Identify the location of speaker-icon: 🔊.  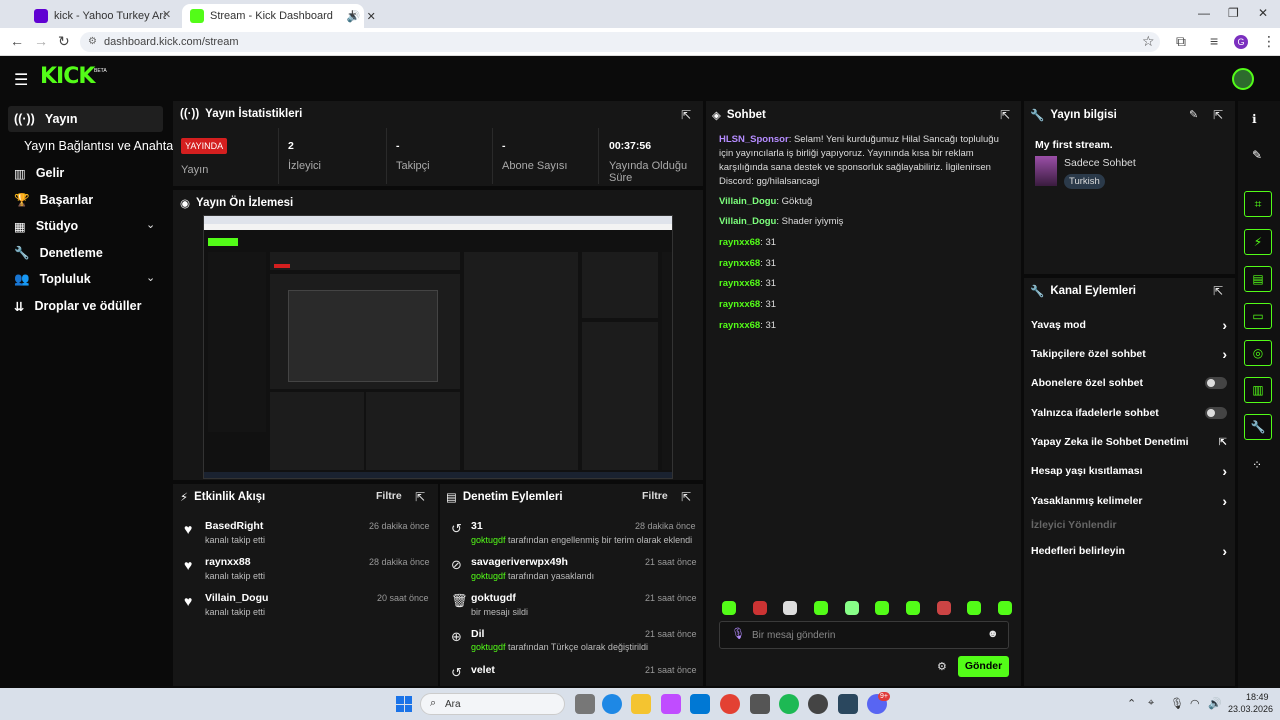
(1215, 703).